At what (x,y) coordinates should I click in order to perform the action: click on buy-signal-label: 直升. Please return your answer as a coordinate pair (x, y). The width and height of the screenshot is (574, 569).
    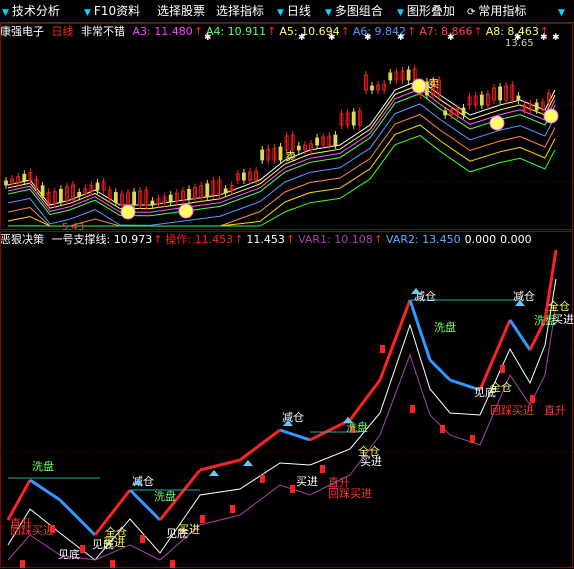
    Looking at the image, I should click on (555, 410).